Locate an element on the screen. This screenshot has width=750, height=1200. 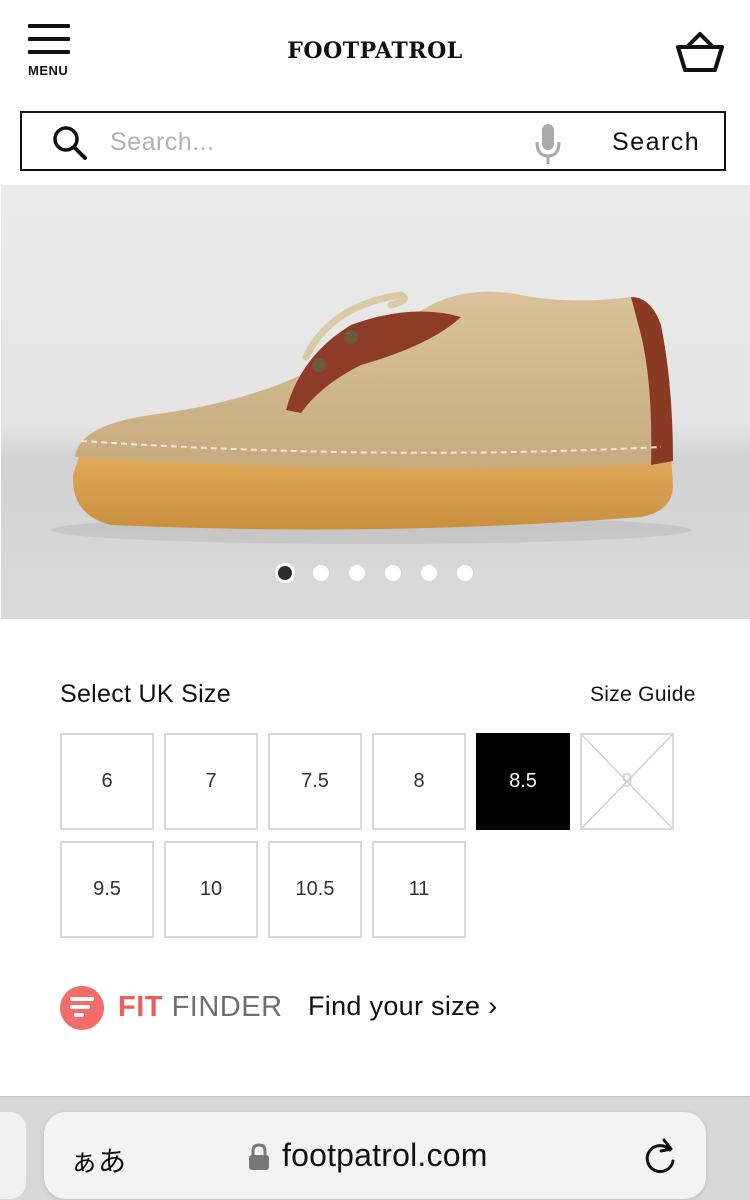
size-section-title: Select UK Size is located at coordinates (145, 694).